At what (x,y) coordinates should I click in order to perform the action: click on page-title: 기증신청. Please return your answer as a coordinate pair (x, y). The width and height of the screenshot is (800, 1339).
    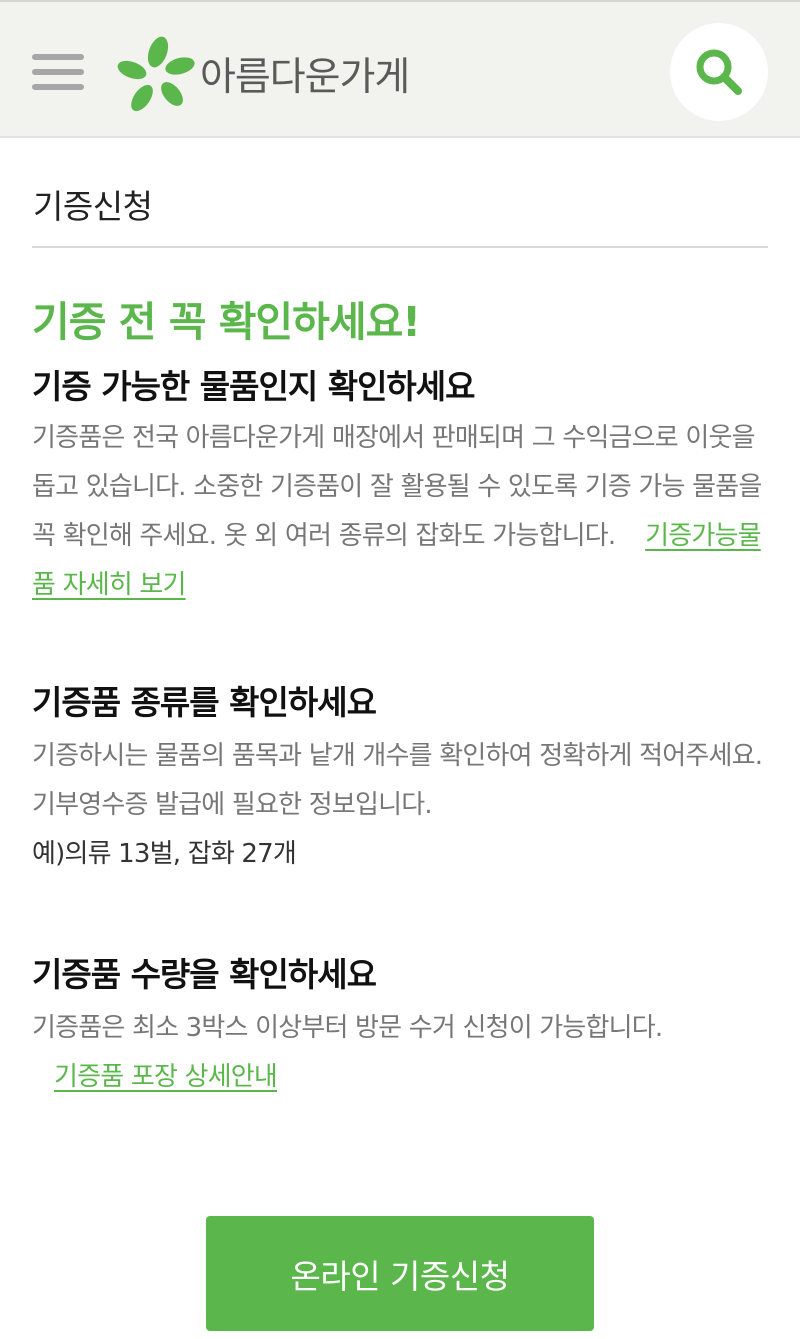
    Looking at the image, I should click on (93, 206).